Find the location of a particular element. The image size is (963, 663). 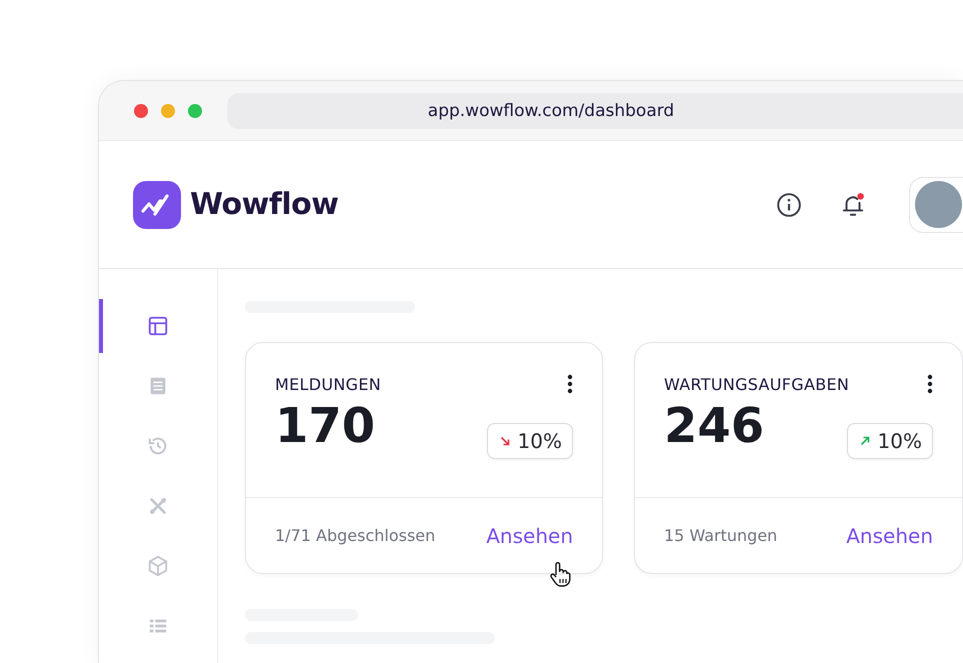

history-icon is located at coordinates (158, 446).